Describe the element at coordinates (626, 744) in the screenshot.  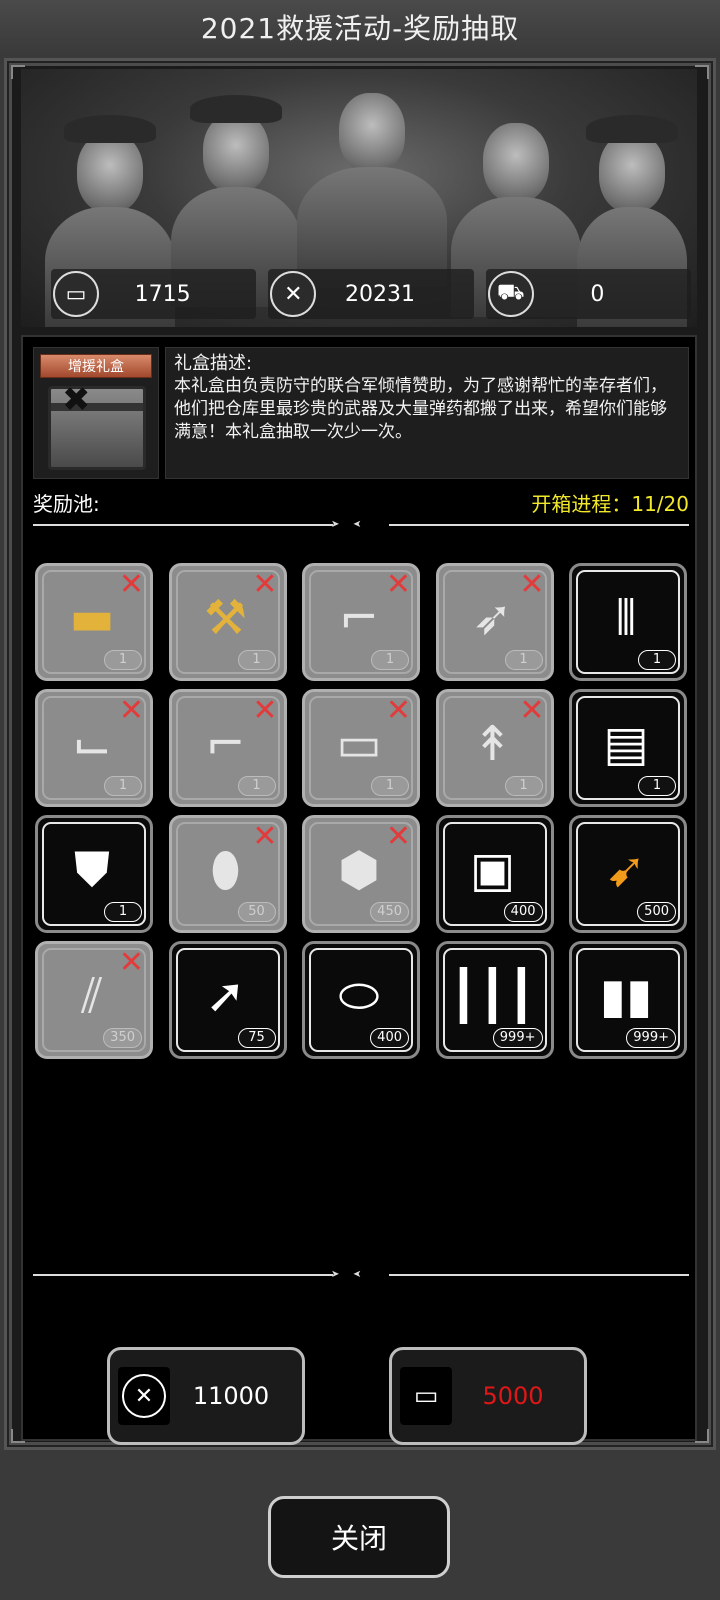
I see `body-armor-icon: ▤` at that location.